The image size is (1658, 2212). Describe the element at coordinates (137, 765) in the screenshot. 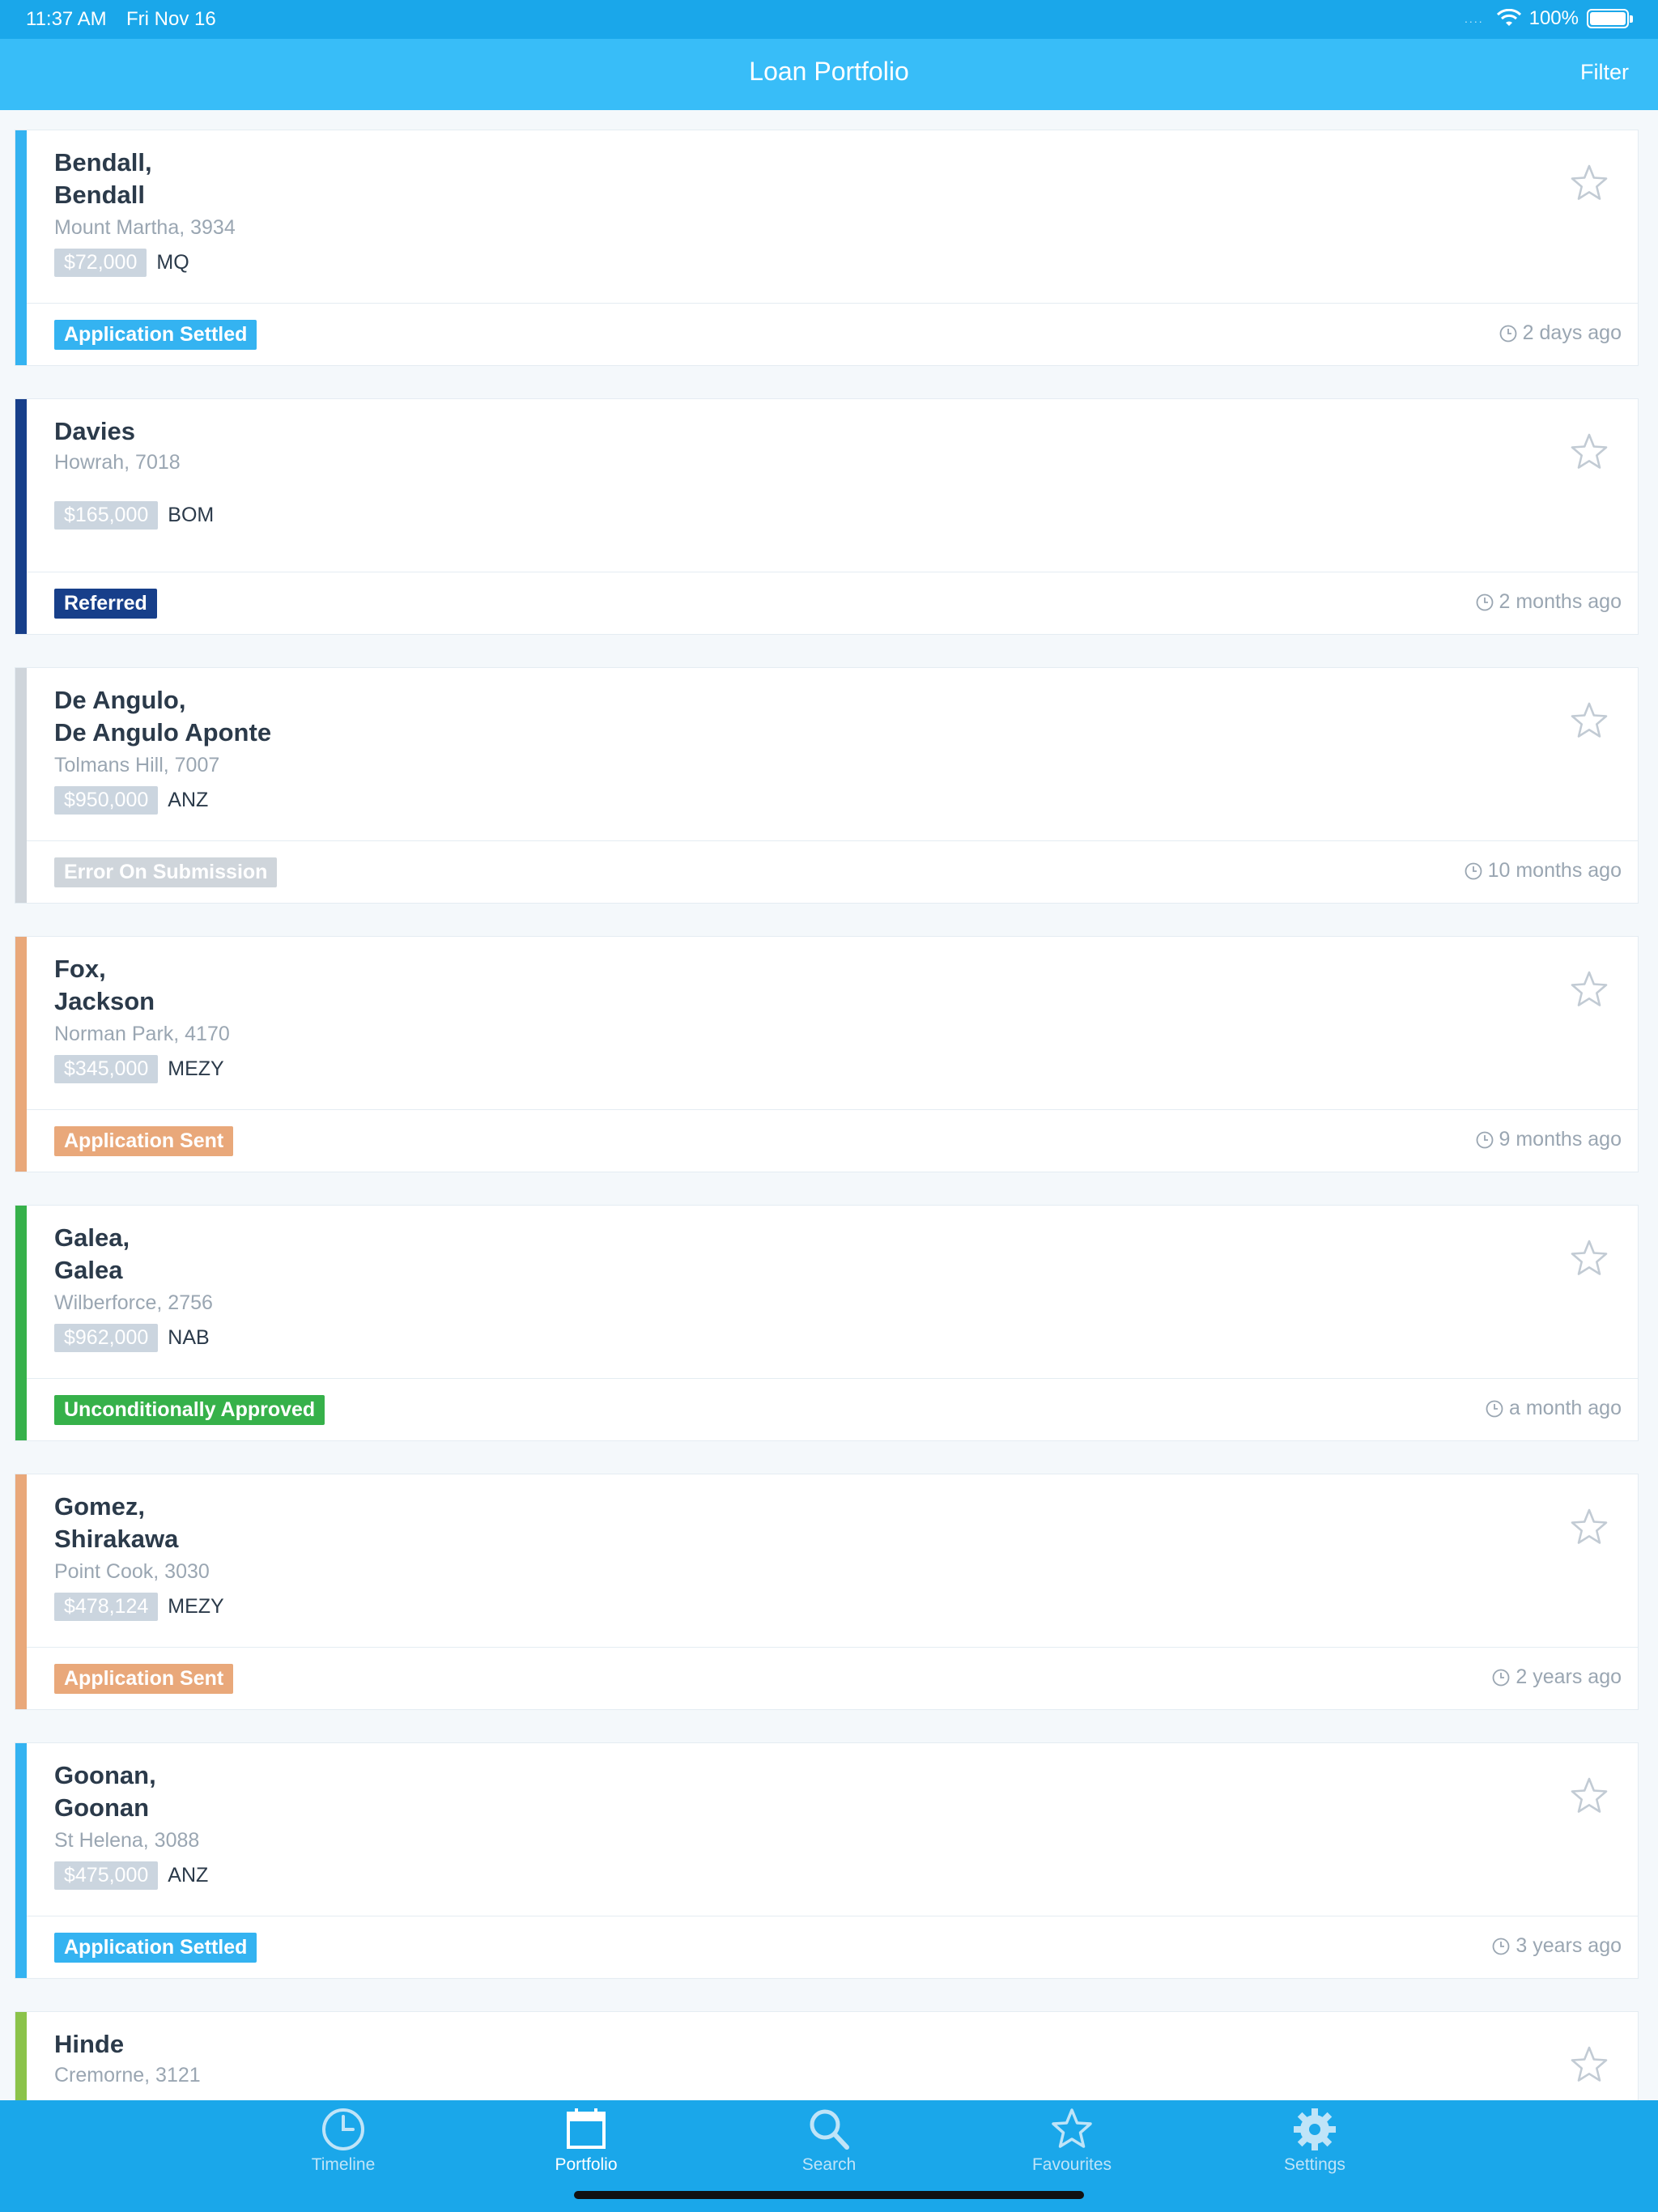

I see `client-location: Tolmans Hill, 7007` at that location.